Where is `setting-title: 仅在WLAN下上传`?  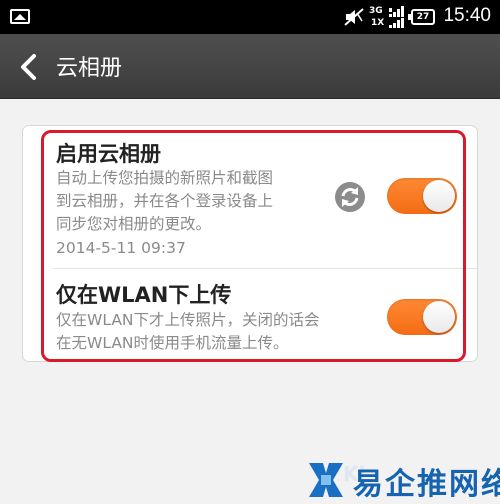
setting-title: 仅在WLAN下上传 is located at coordinates (144, 295).